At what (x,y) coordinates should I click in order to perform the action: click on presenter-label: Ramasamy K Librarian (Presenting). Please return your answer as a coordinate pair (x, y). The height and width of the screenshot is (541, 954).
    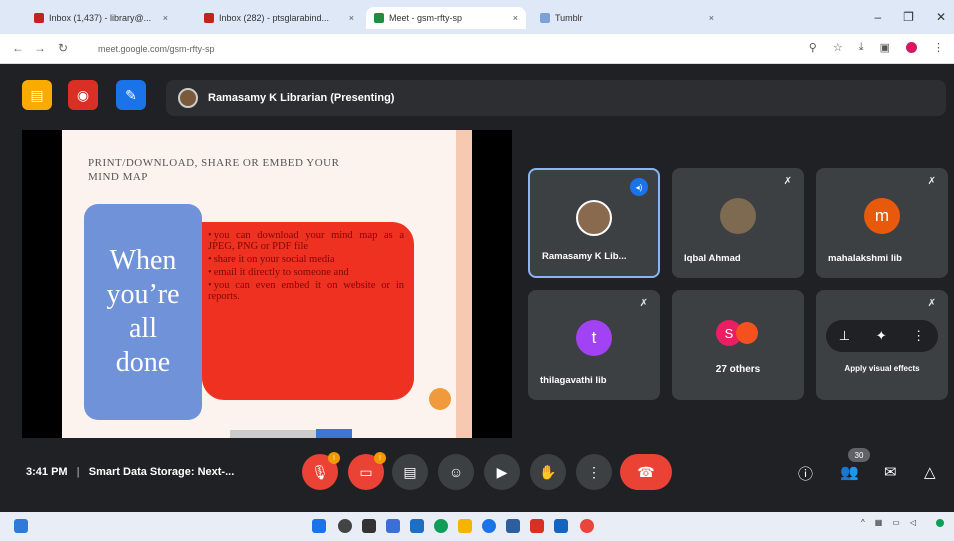
    Looking at the image, I should click on (301, 98).